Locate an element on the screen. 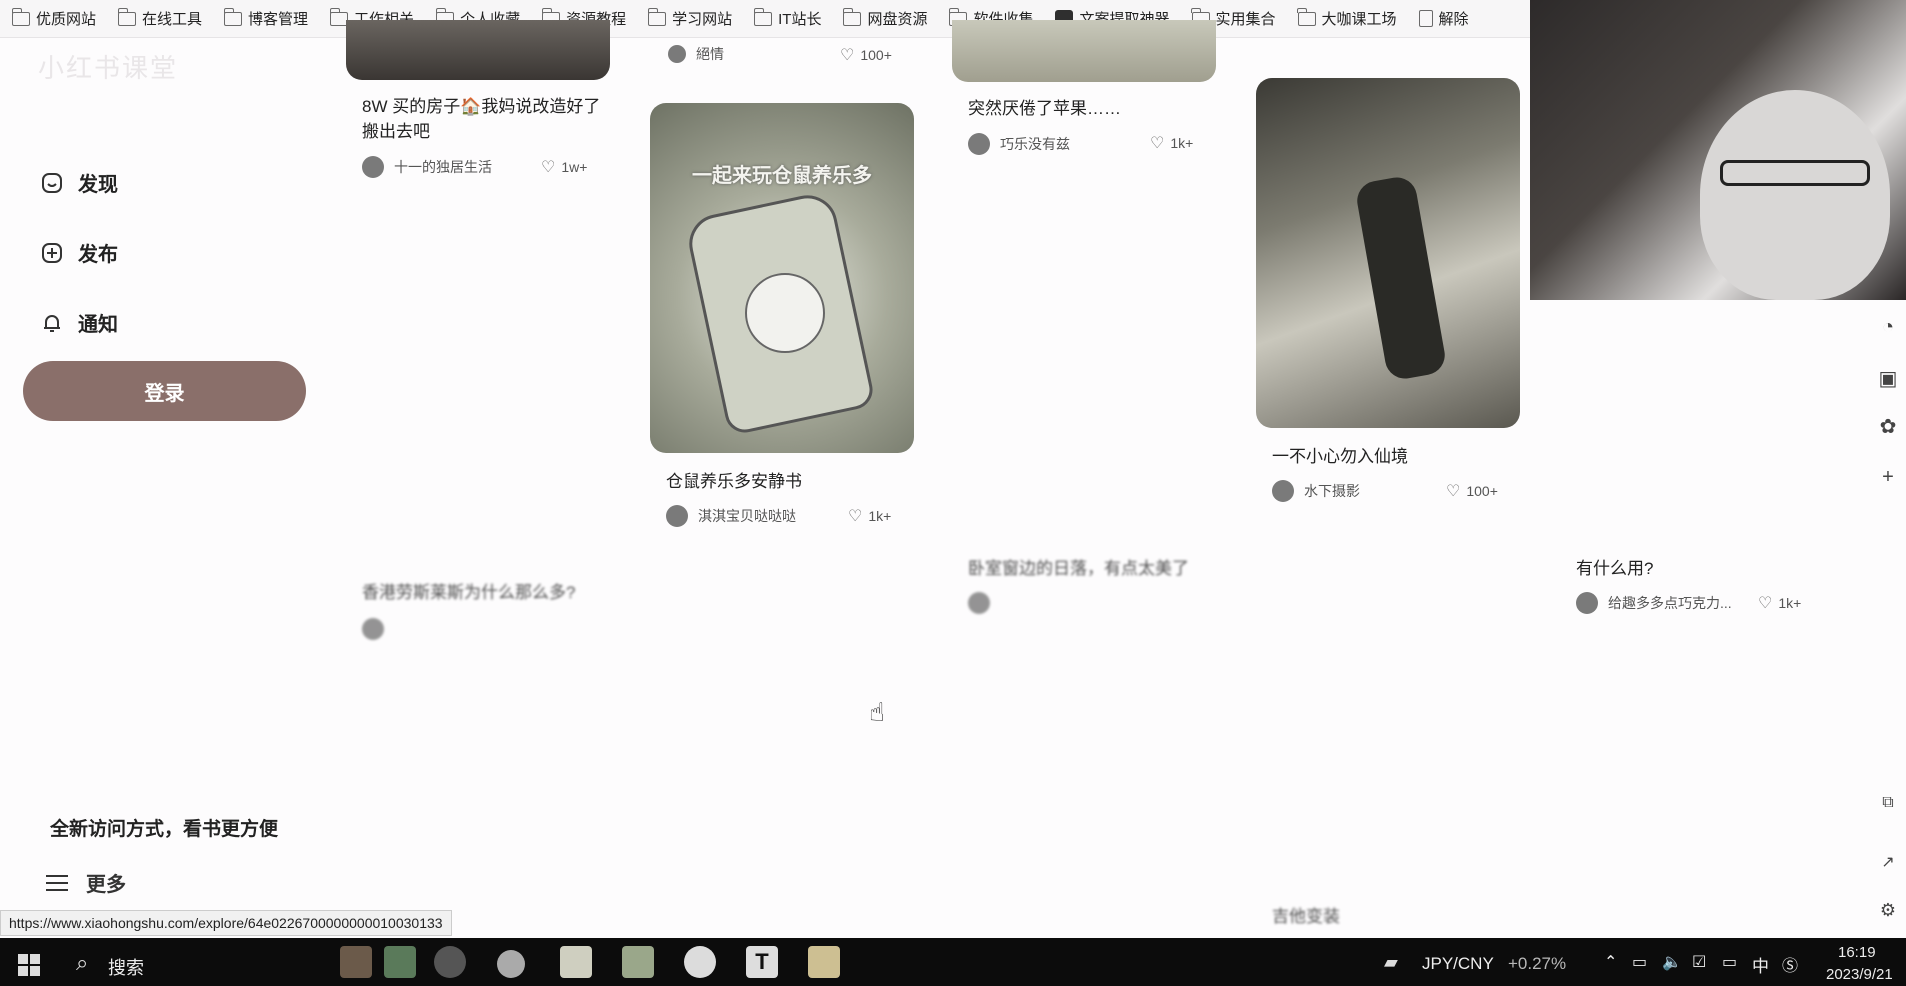  network-icon: ▭ is located at coordinates (1639, 962).